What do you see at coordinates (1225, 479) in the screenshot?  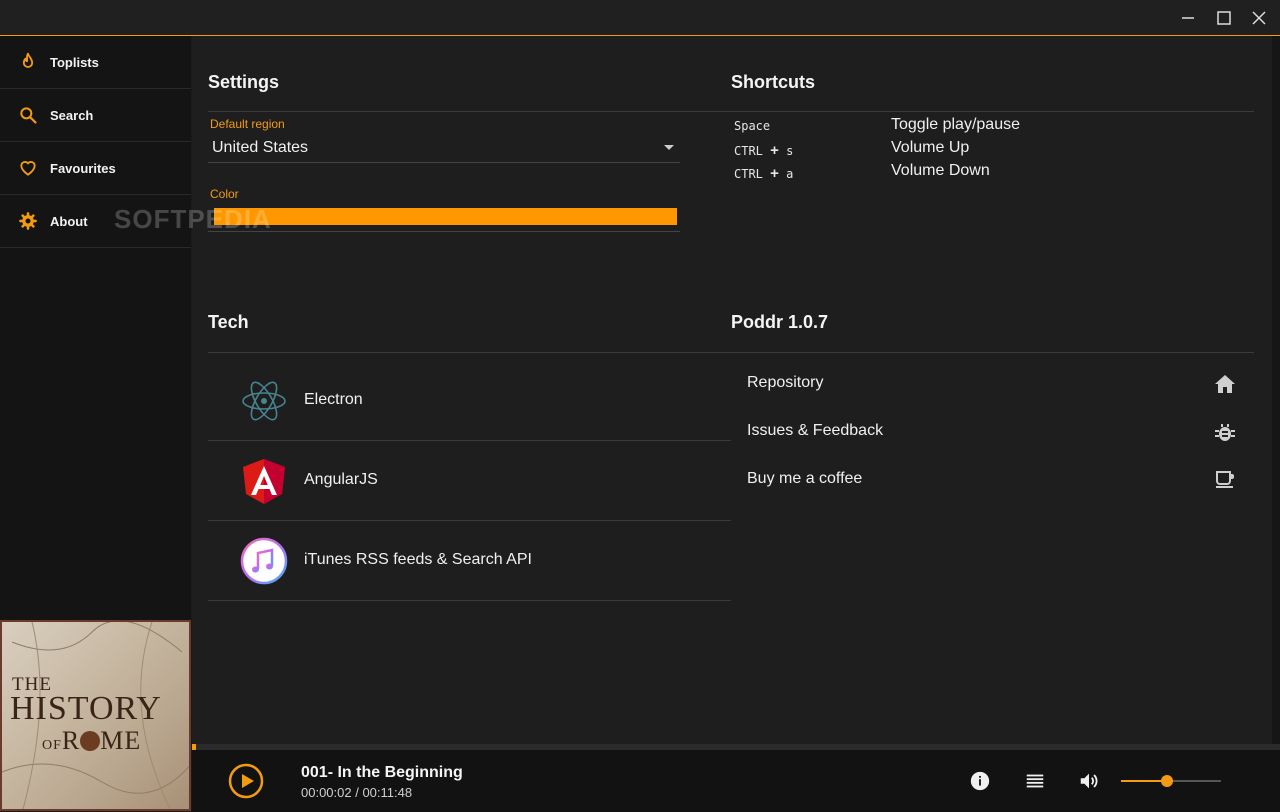 I see `coffee-icon` at bounding box center [1225, 479].